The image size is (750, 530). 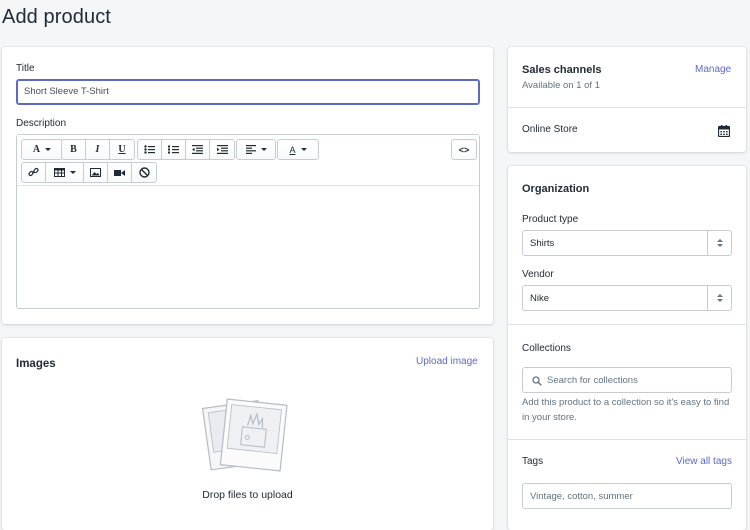 I want to click on image-icon, so click(x=95, y=172).